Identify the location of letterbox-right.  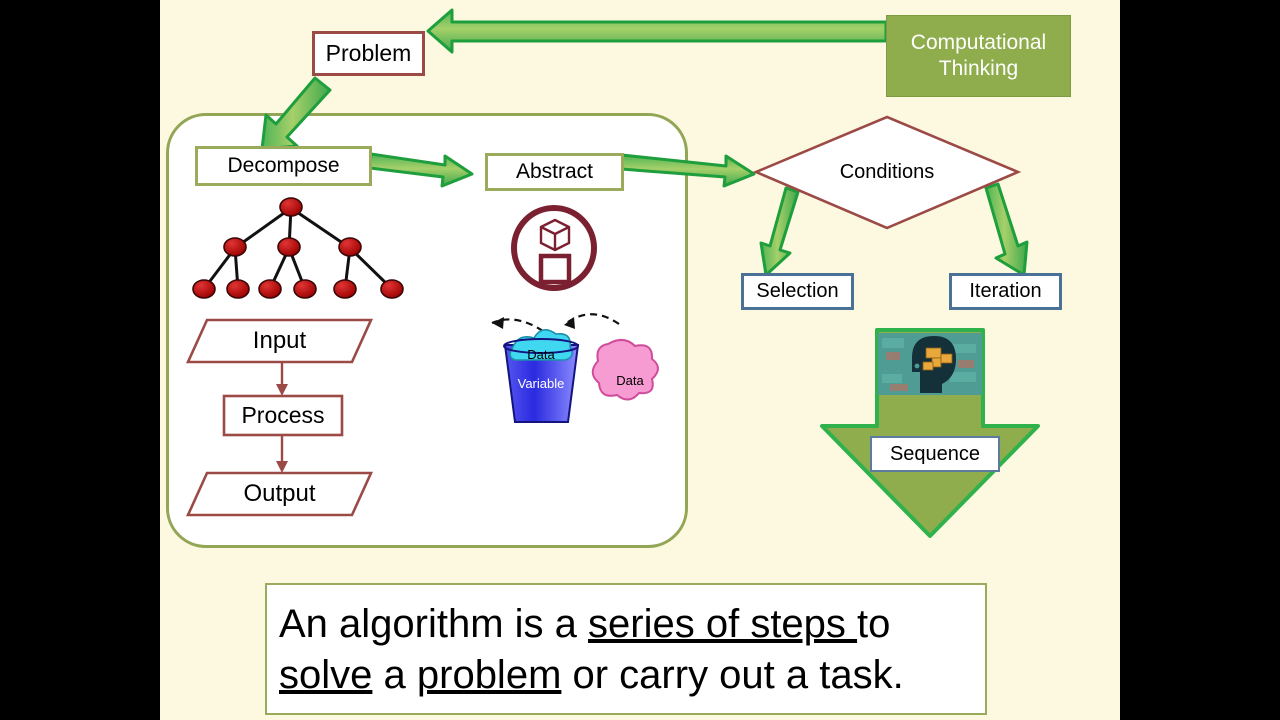
(1200, 360).